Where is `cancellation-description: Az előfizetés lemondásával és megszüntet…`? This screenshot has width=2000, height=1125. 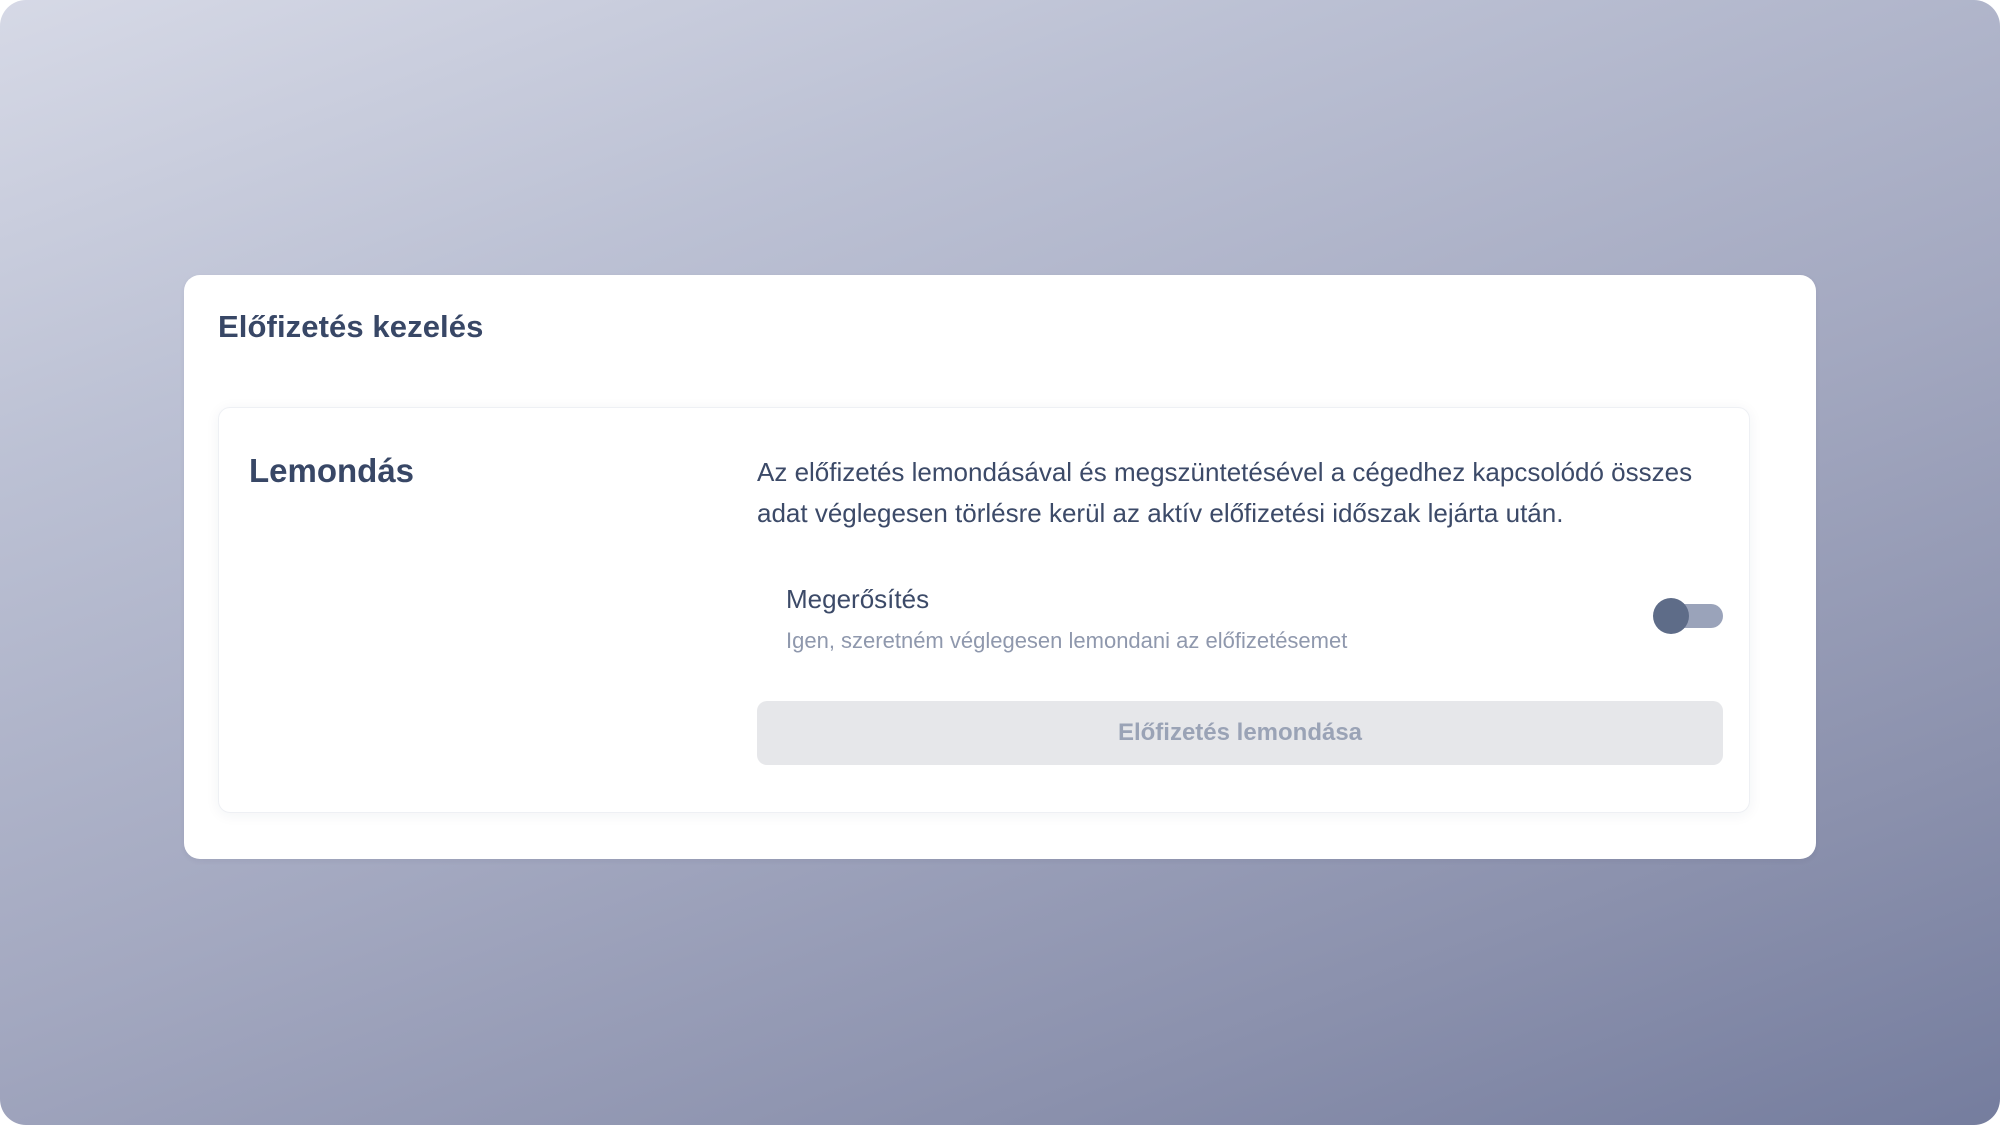
cancellation-description: Az előfizetés lemondásával és megszüntet… is located at coordinates (1225, 492).